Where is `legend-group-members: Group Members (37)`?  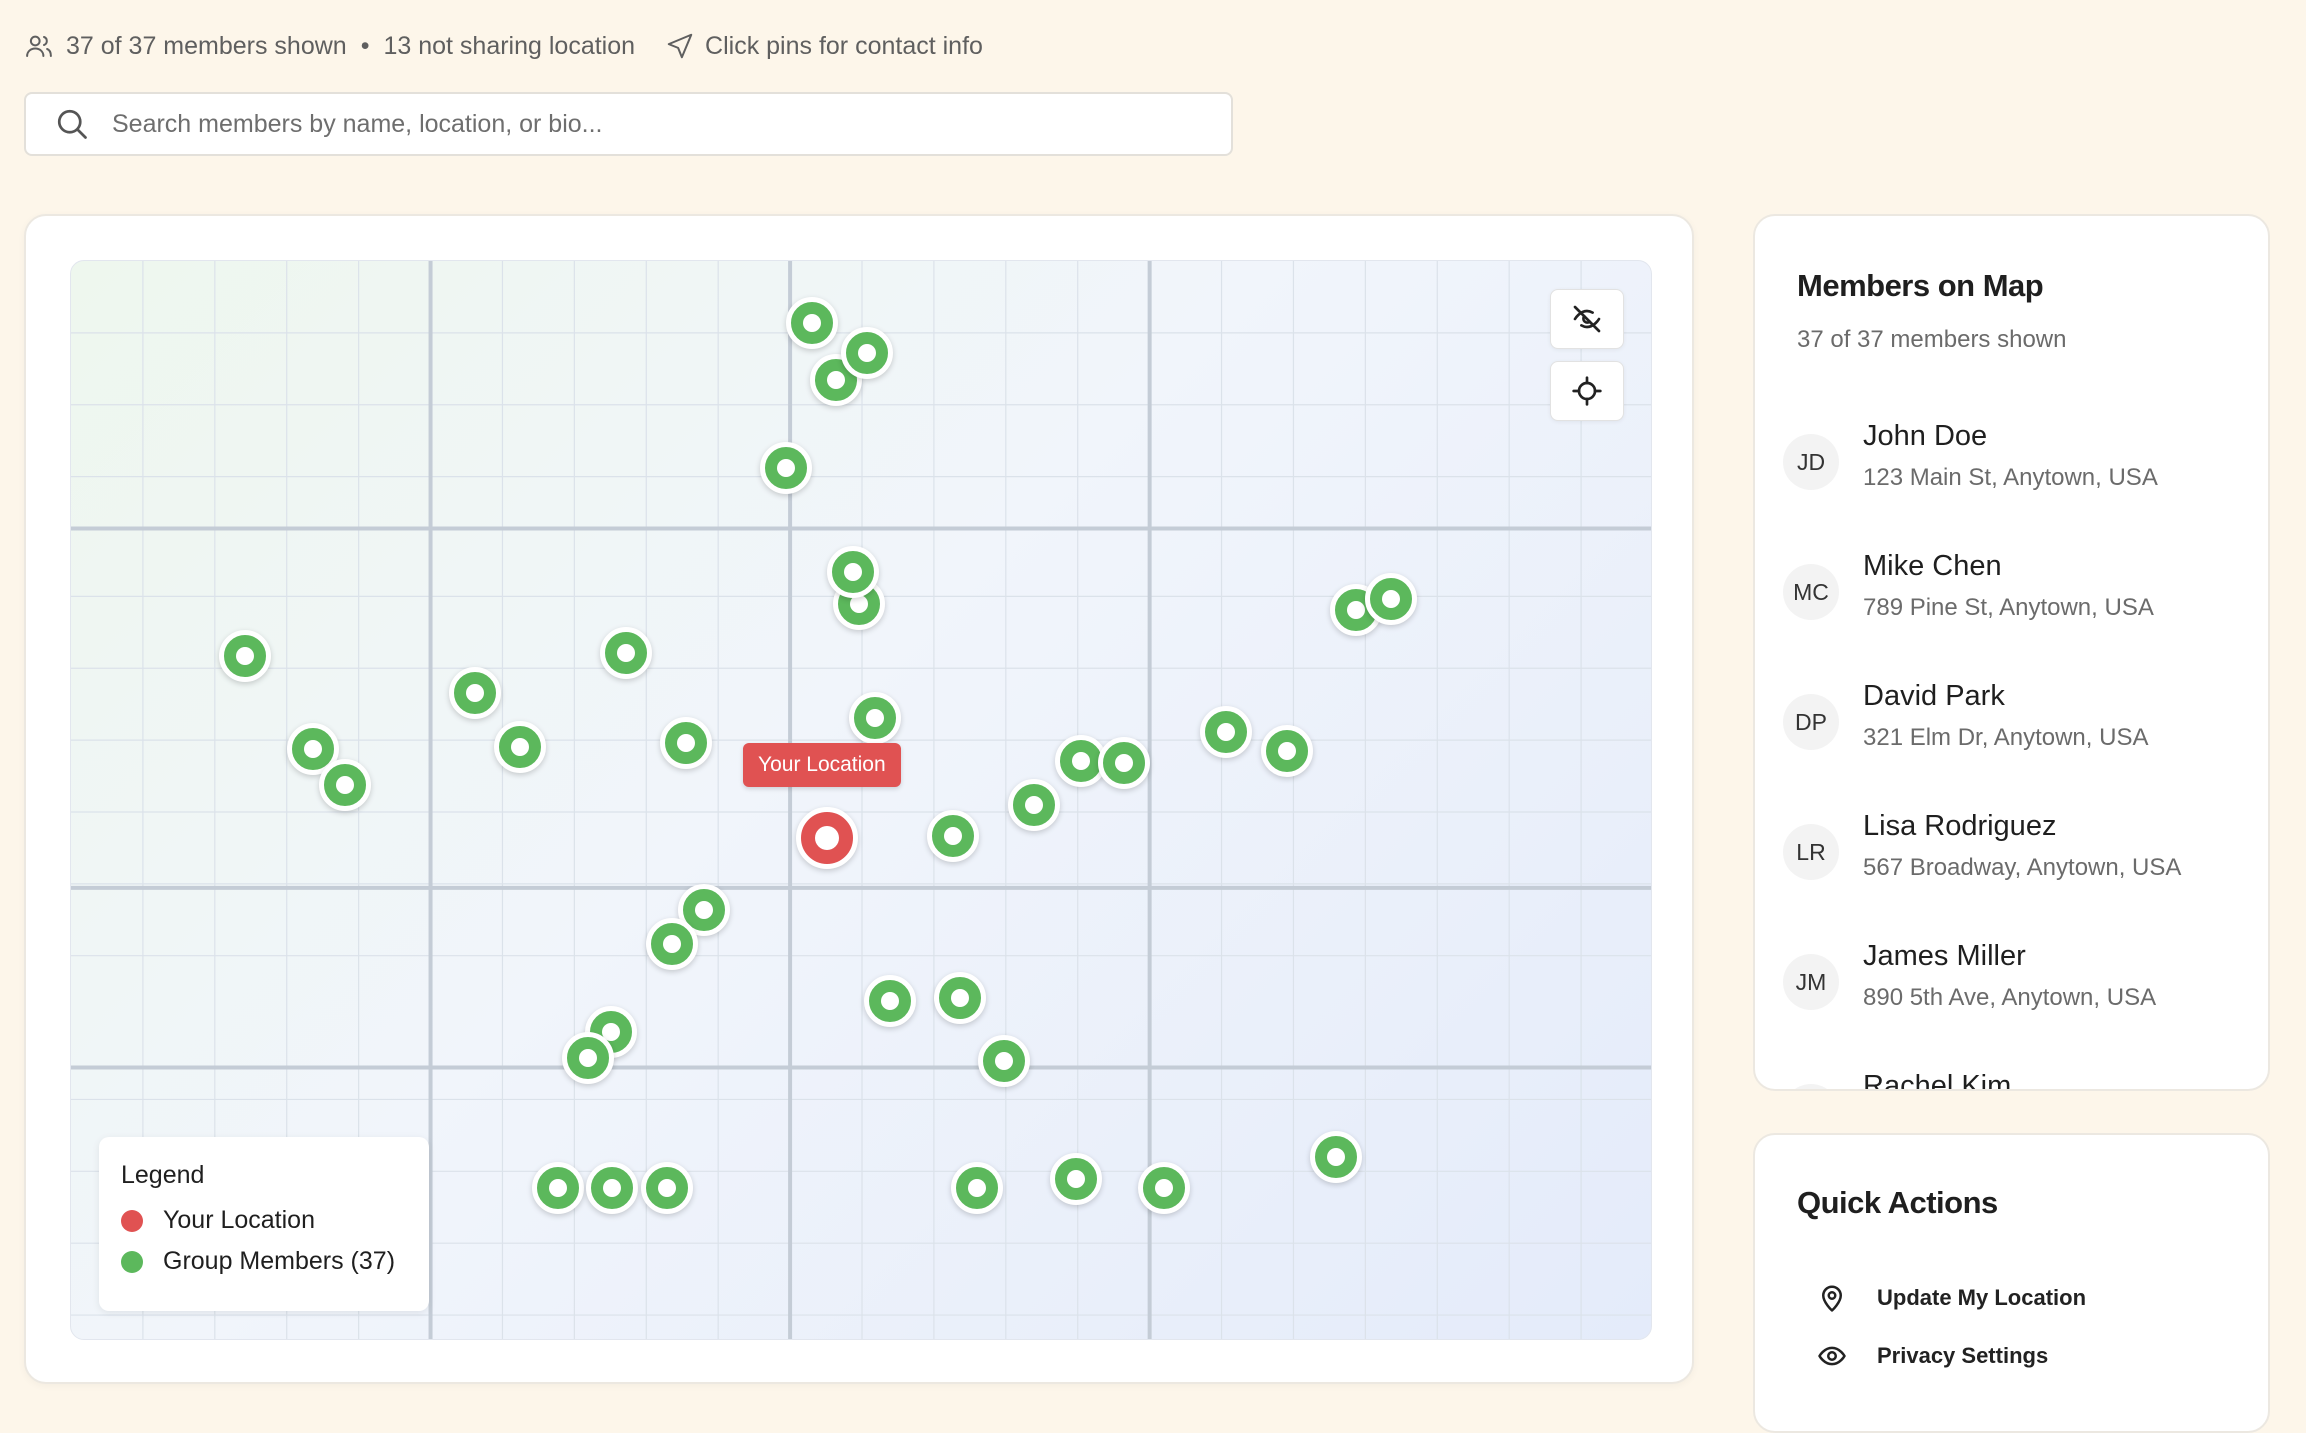 legend-group-members: Group Members (37) is located at coordinates (264, 1261).